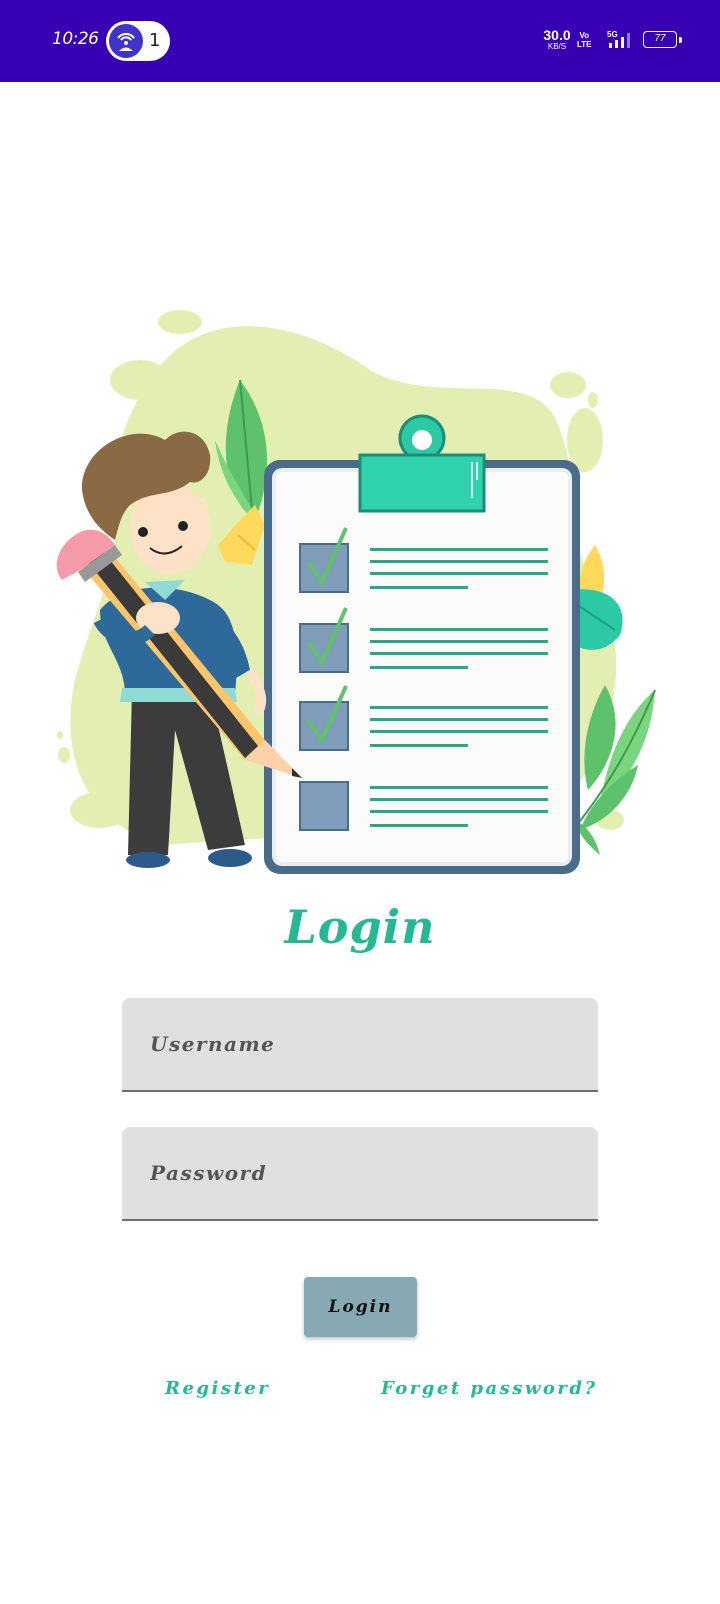 This screenshot has height=1604, width=720. I want to click on login-title: Login, so click(360, 927).